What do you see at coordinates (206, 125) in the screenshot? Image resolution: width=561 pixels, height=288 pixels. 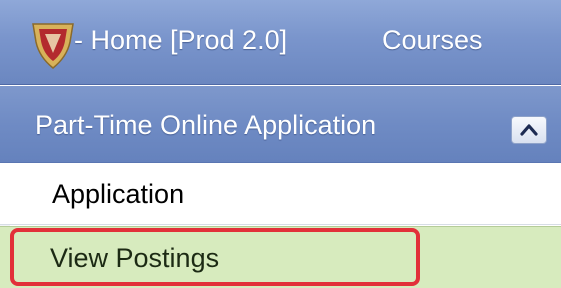 I see `section-title: Part-Time Online Application` at bounding box center [206, 125].